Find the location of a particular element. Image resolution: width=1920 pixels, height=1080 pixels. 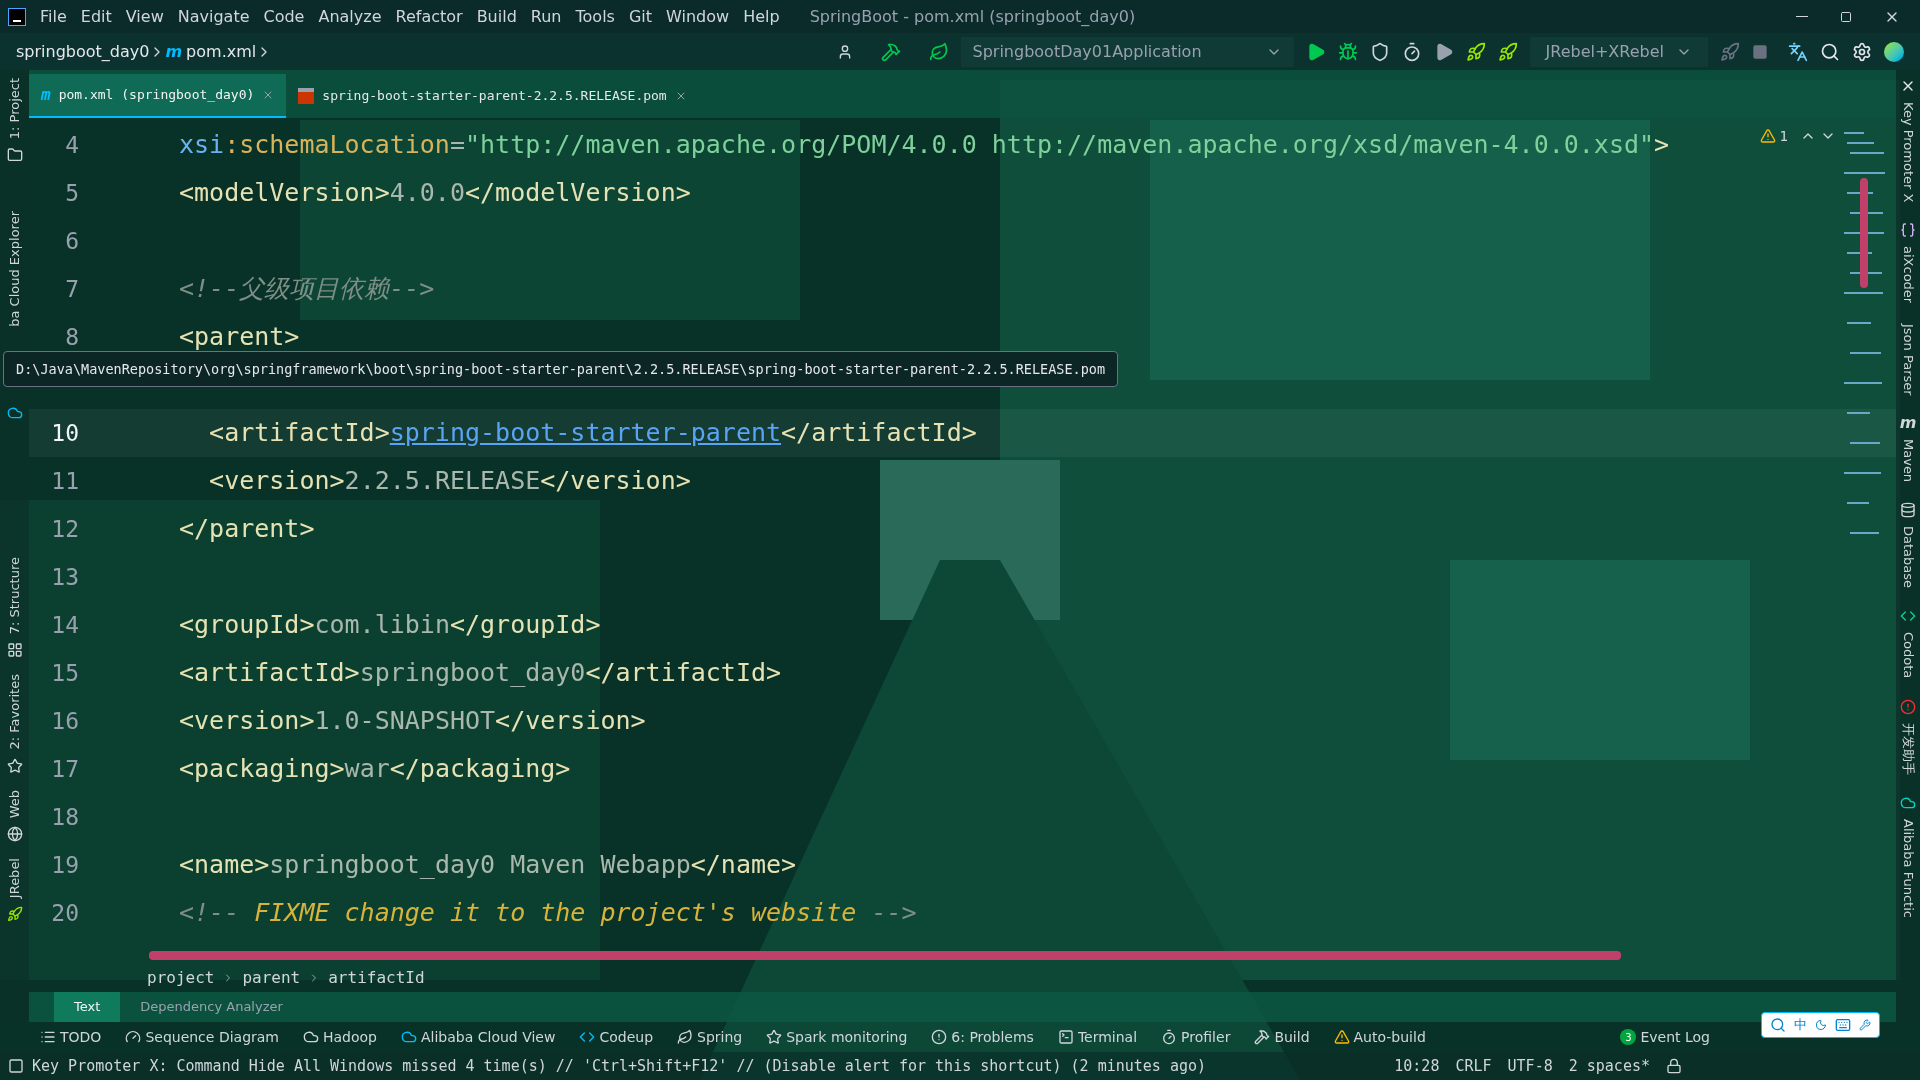

tool-window-label: Web is located at coordinates (14, 804).